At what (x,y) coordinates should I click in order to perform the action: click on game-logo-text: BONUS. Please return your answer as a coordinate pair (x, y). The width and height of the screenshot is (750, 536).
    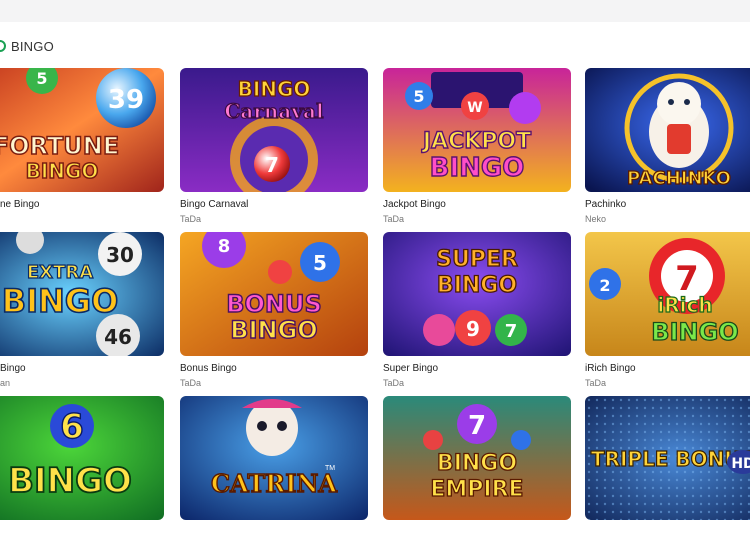
    Looking at the image, I should click on (274, 304).